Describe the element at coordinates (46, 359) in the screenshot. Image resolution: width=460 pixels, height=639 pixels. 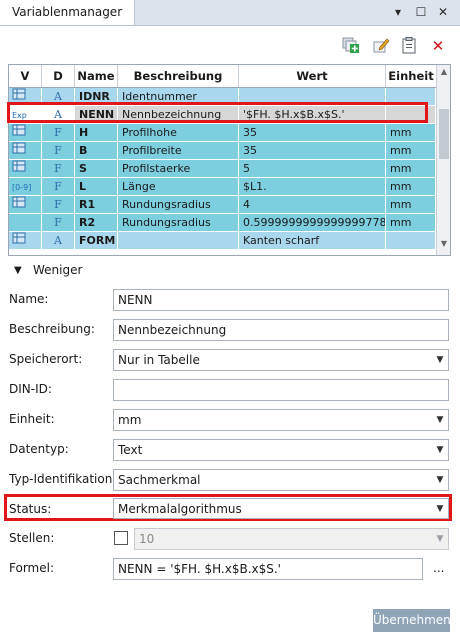
I see `speicherort-label: Speicherort:` at that location.